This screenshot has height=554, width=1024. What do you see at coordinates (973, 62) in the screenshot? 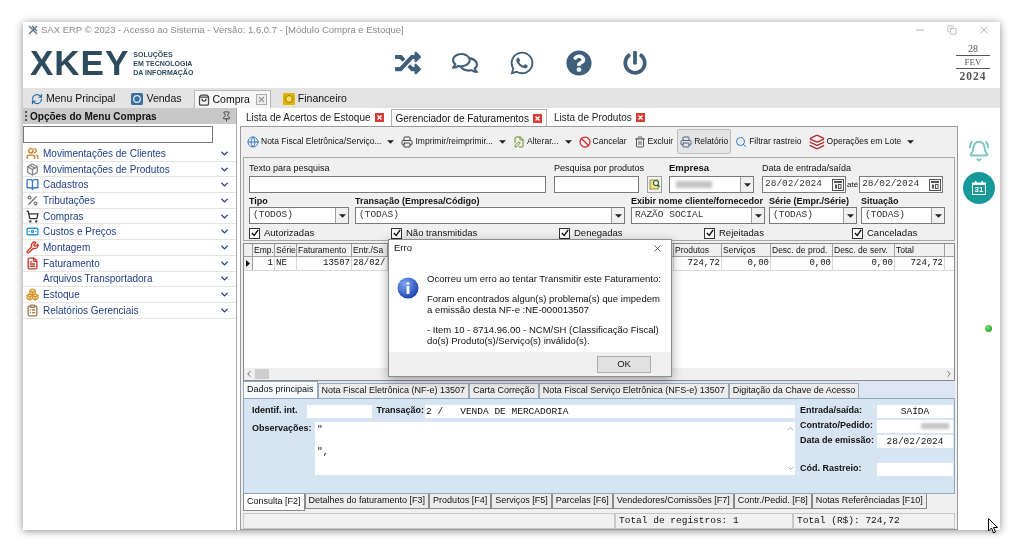
I see `date-month: FEV` at bounding box center [973, 62].